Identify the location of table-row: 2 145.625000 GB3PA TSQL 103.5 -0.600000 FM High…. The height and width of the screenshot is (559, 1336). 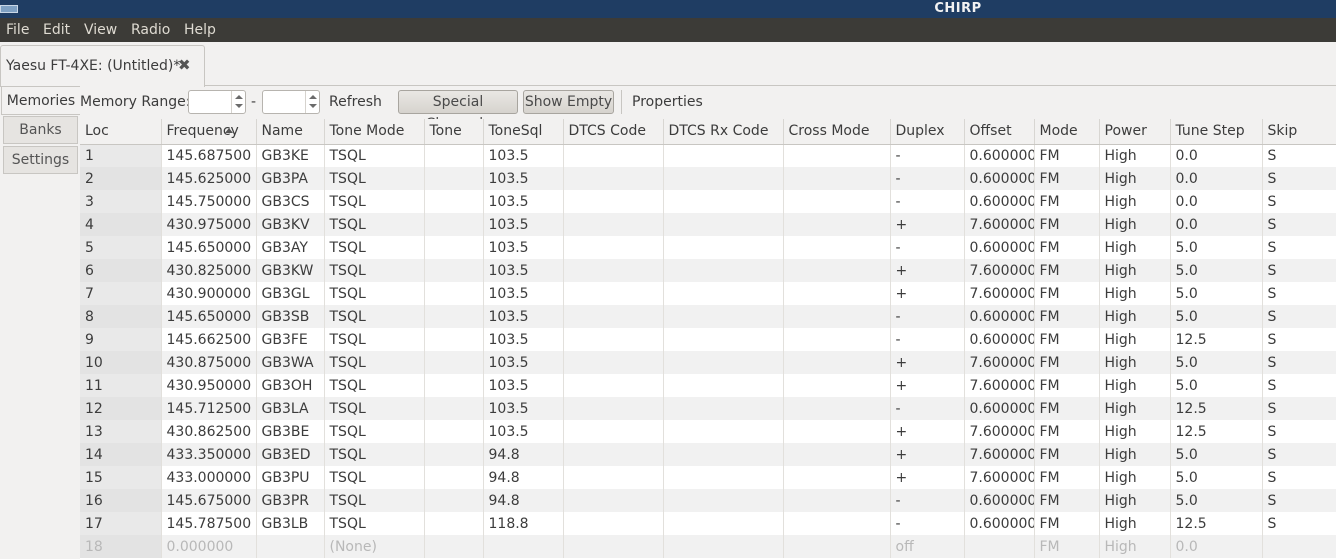
(708, 178).